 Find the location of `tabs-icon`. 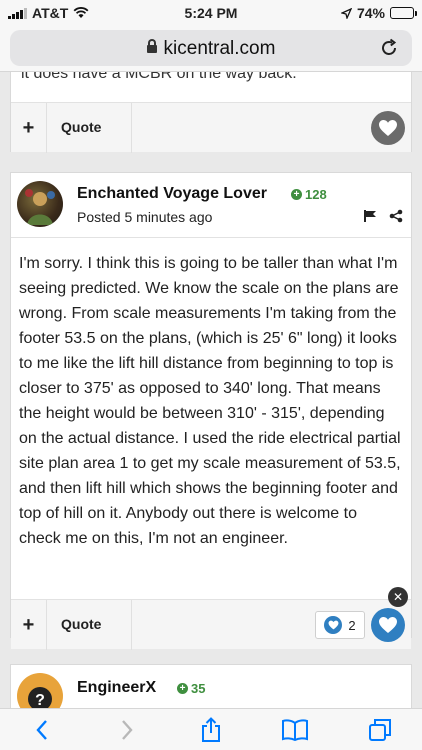

tabs-icon is located at coordinates (379, 729).